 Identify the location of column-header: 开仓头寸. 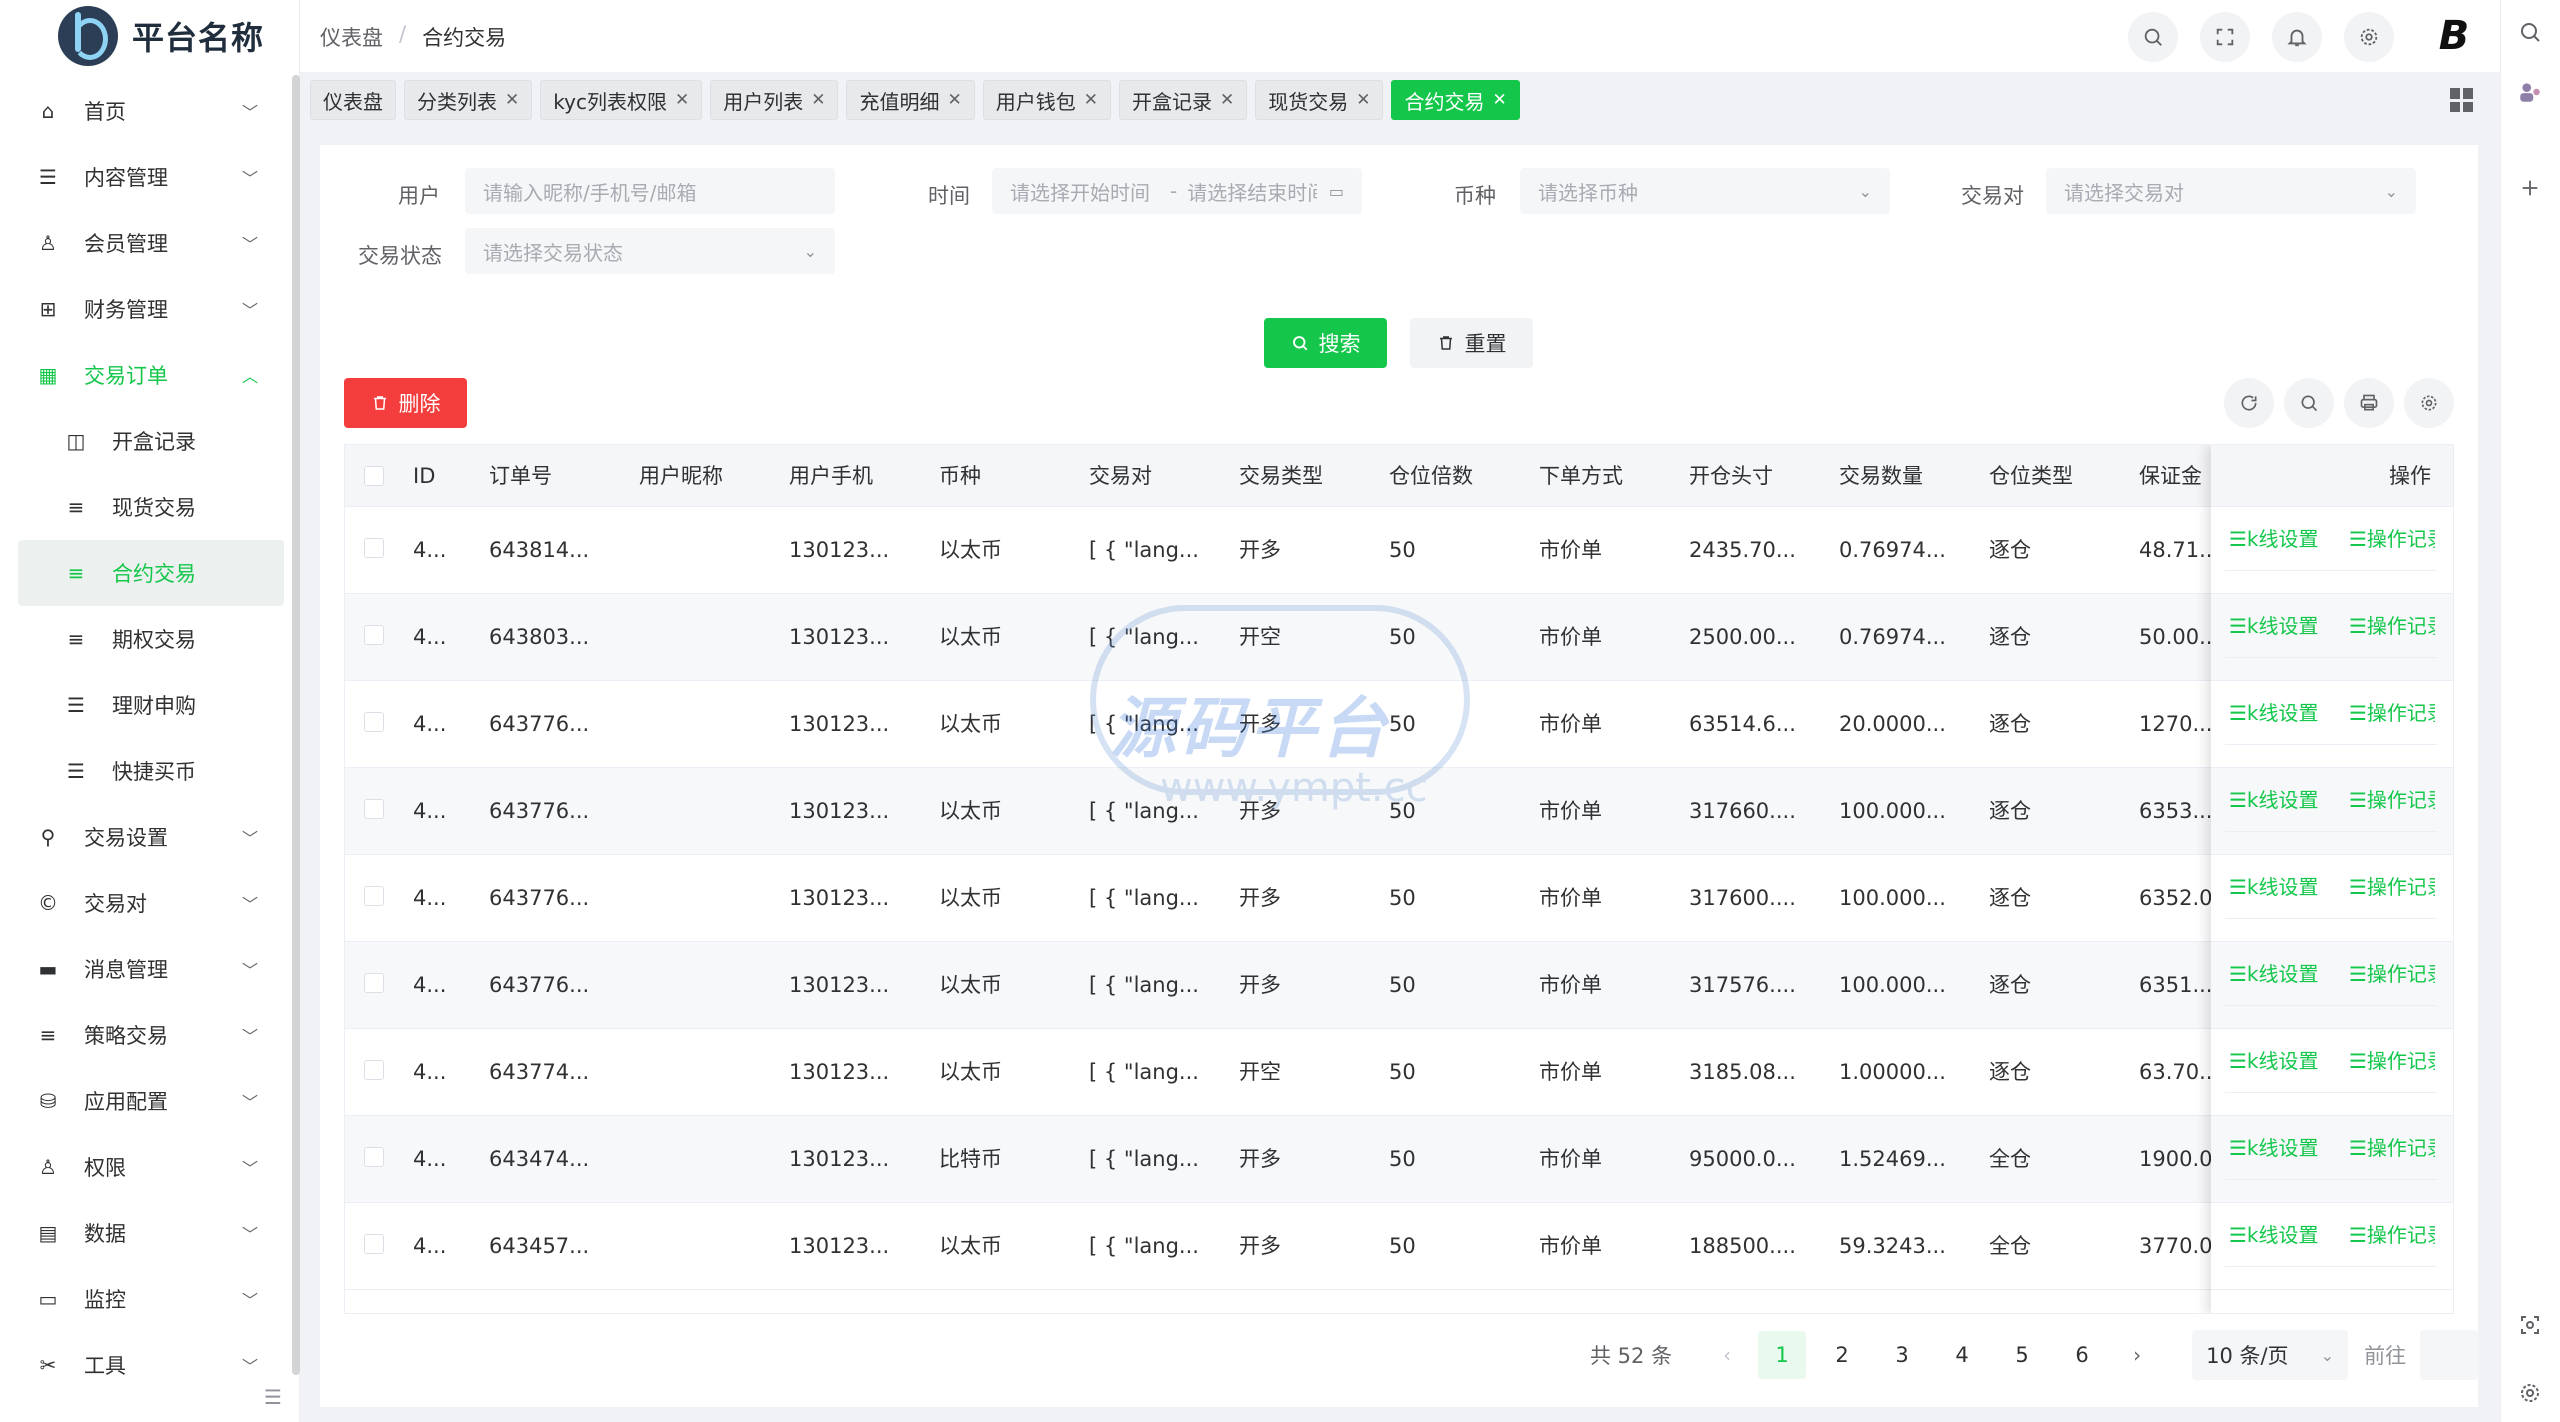
(1731, 476).